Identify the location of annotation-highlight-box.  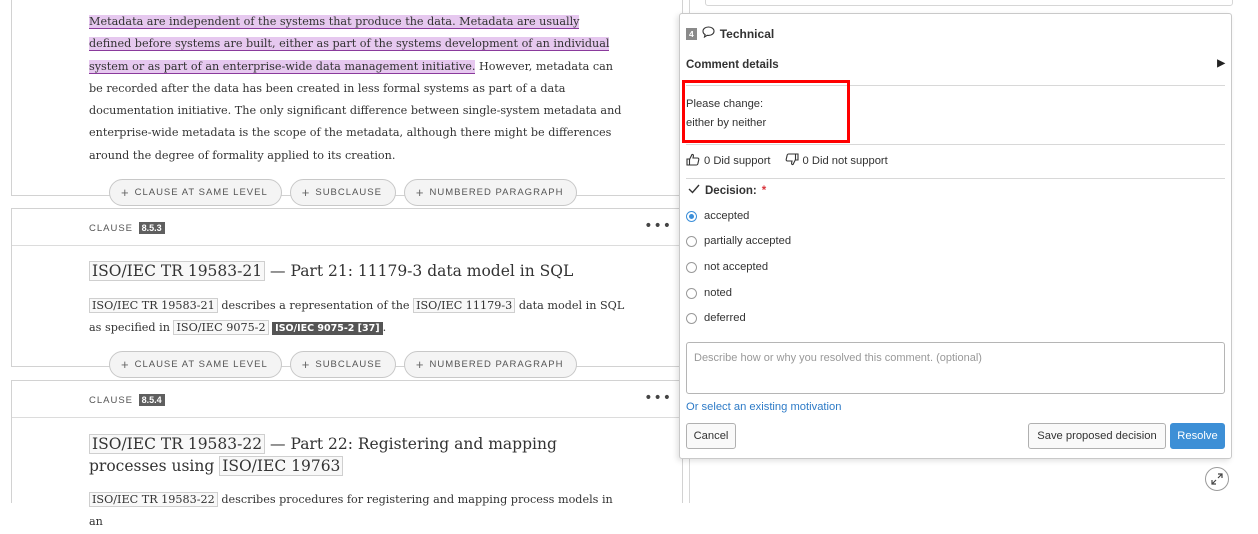
(766, 111).